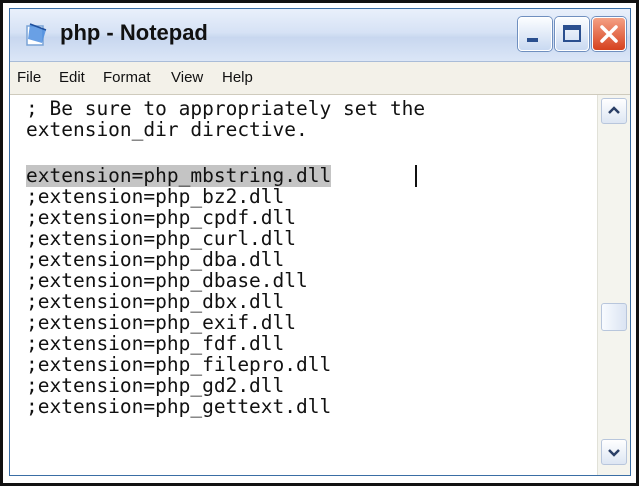 The height and width of the screenshot is (486, 639). What do you see at coordinates (155, 301) in the screenshot?
I see `editor-line: ;extension=php_dbx.dll` at bounding box center [155, 301].